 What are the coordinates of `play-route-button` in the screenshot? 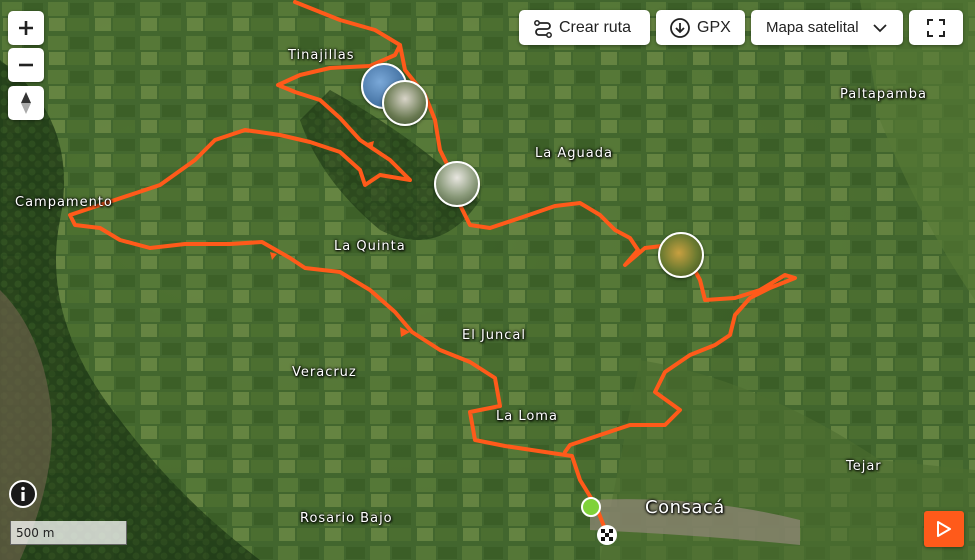 It's located at (944, 529).